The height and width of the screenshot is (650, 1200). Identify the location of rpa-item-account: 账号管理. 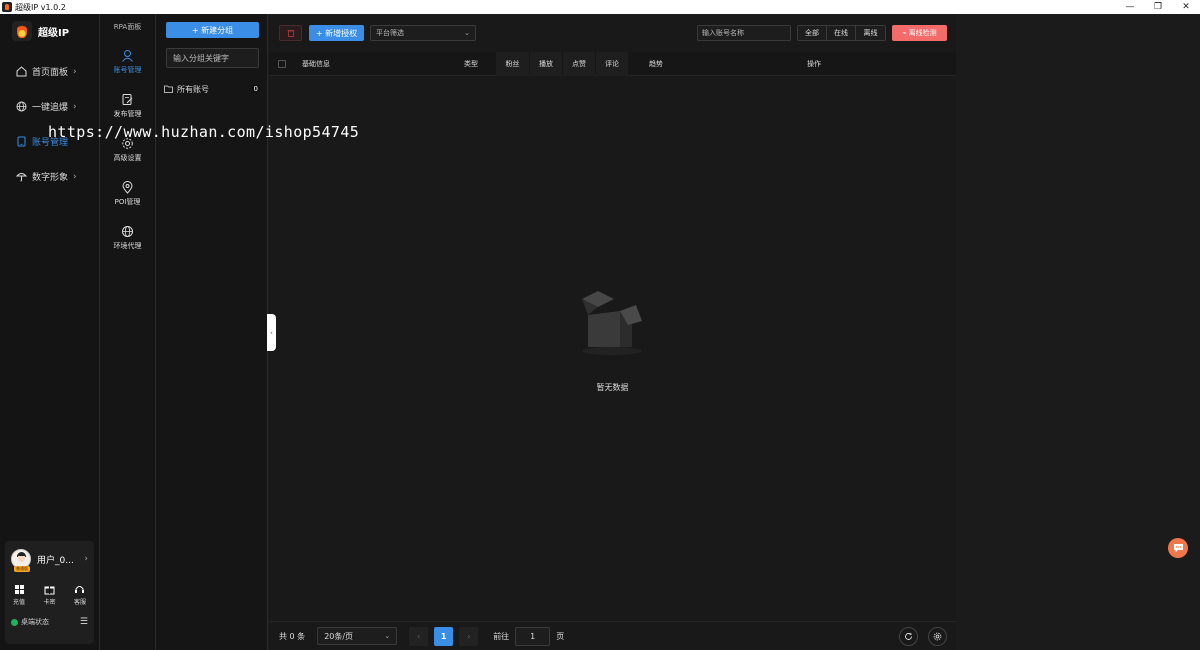
(127, 62).